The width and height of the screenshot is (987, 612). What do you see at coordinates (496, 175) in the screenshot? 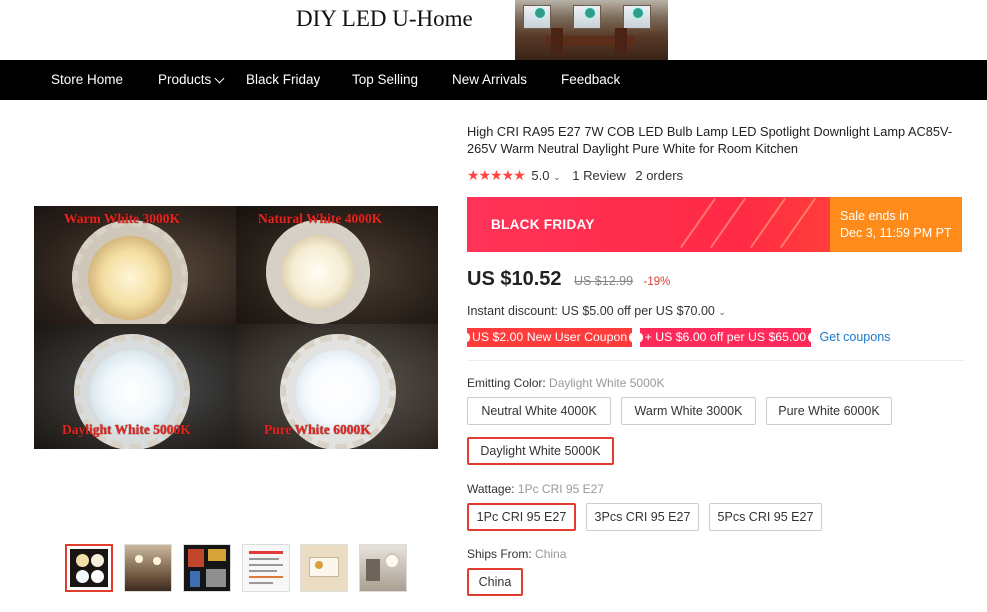
I see `star-icon: ★★★★★` at bounding box center [496, 175].